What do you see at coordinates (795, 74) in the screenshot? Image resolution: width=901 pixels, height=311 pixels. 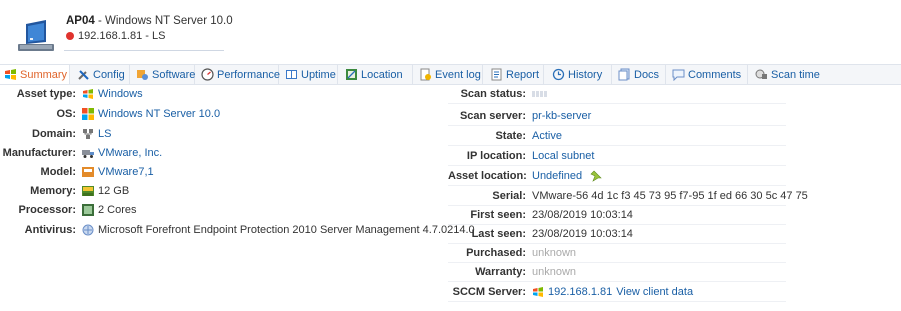 I see `tab-label: Scan time` at bounding box center [795, 74].